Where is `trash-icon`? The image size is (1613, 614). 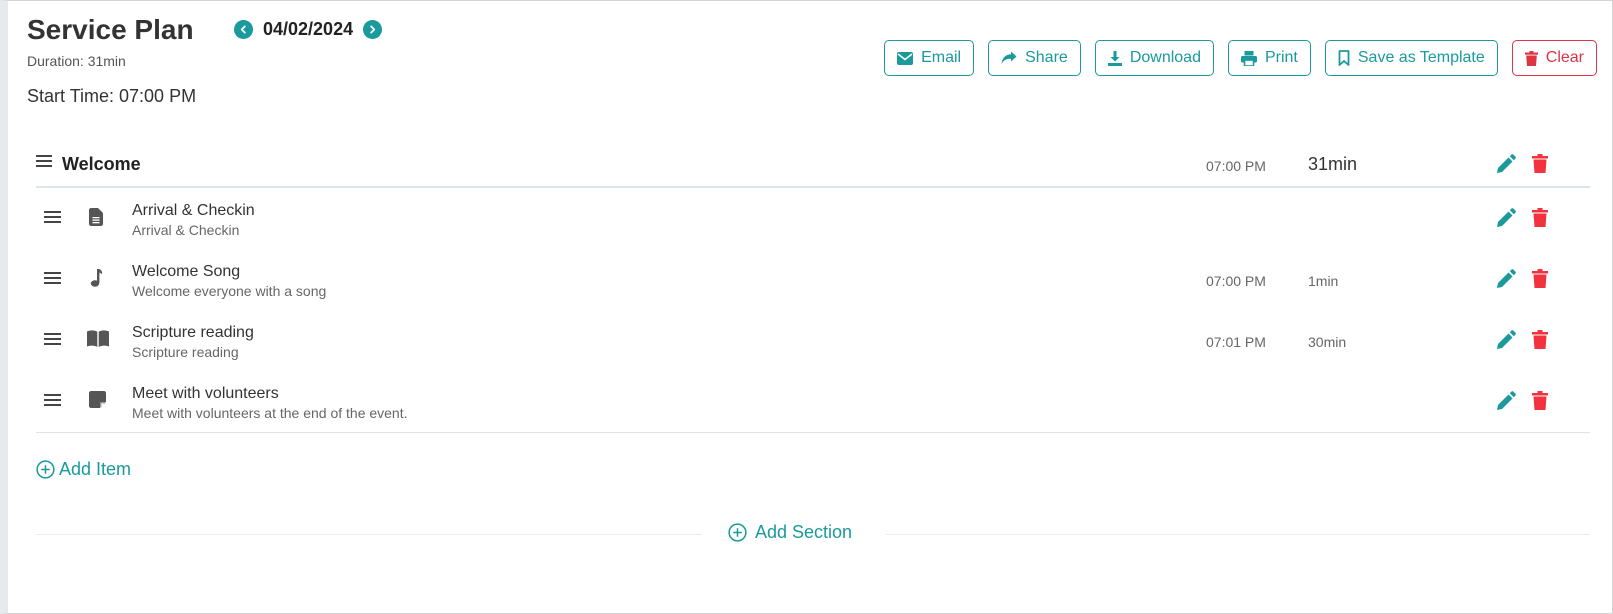
trash-icon is located at coordinates (1531, 58).